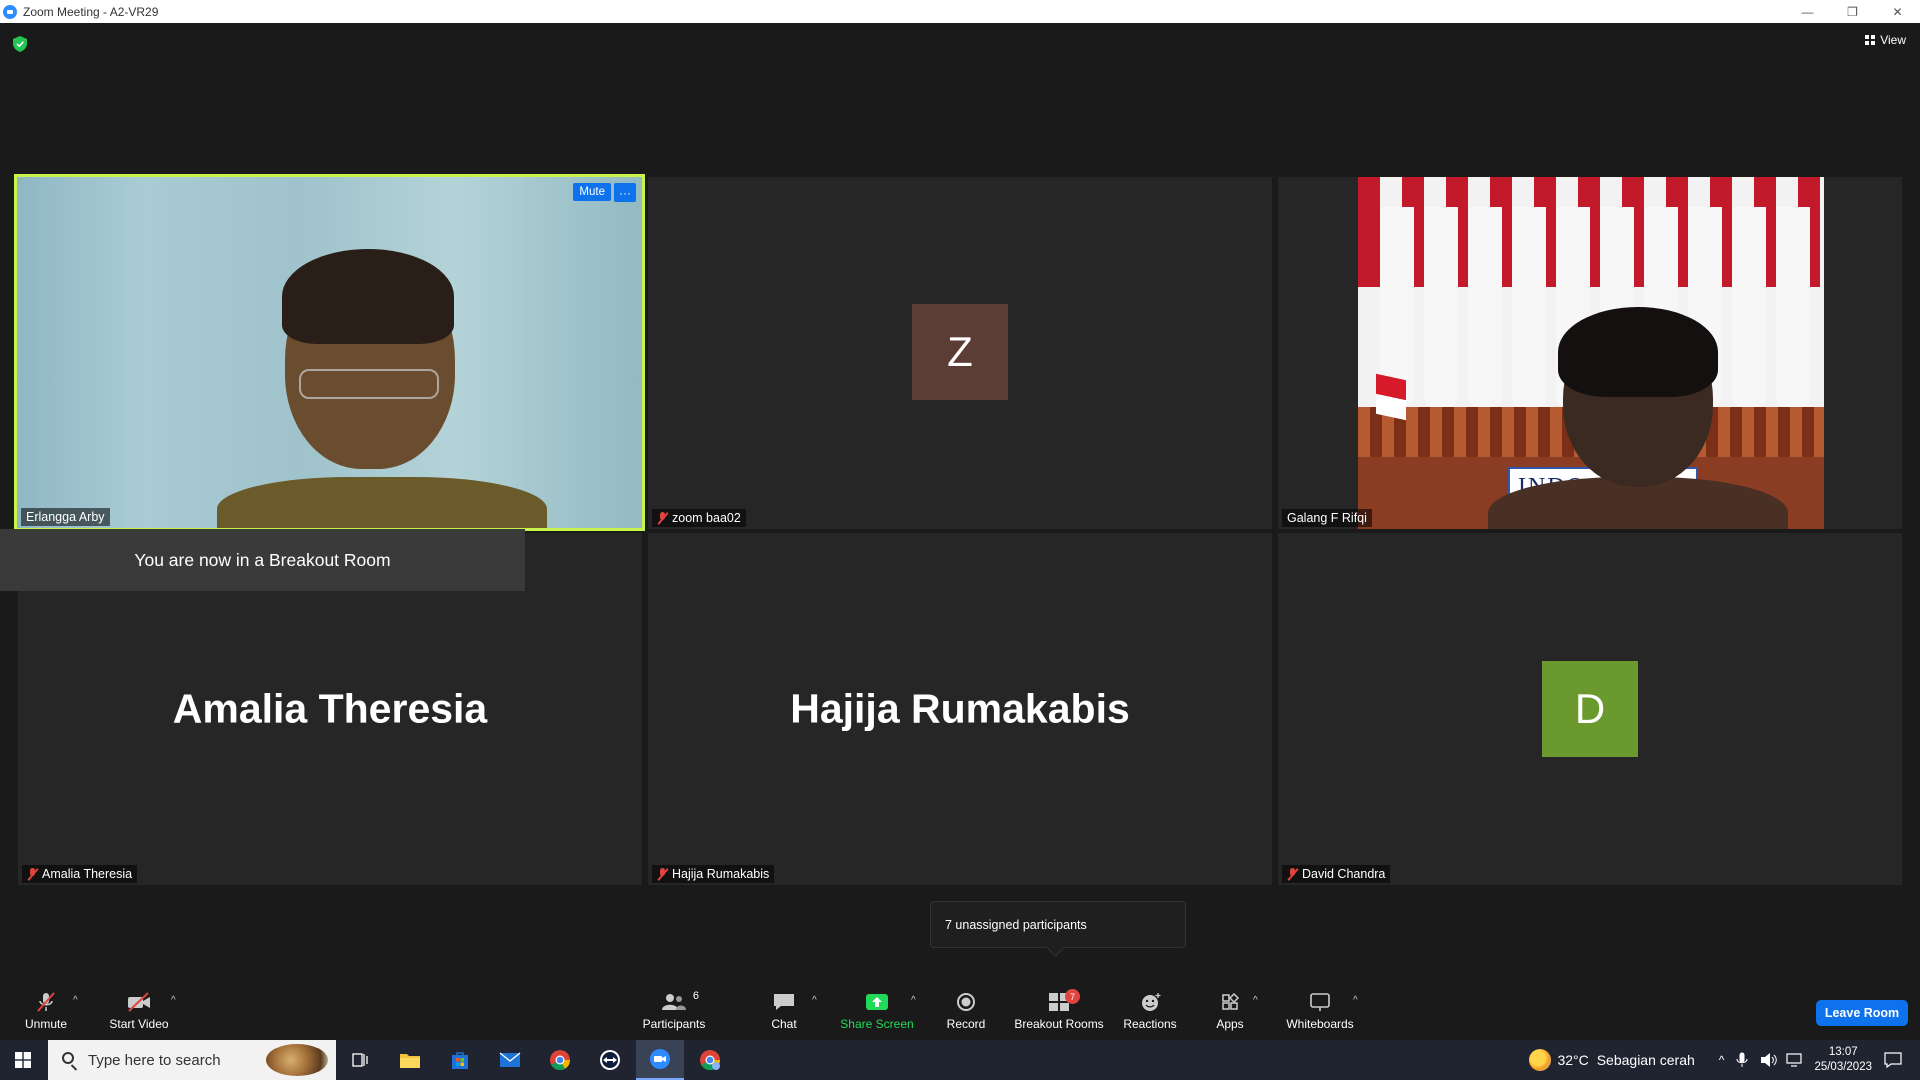 The height and width of the screenshot is (1080, 1920). Describe the element at coordinates (20, 44) in the screenshot. I see `encryption-shield-icon` at that location.